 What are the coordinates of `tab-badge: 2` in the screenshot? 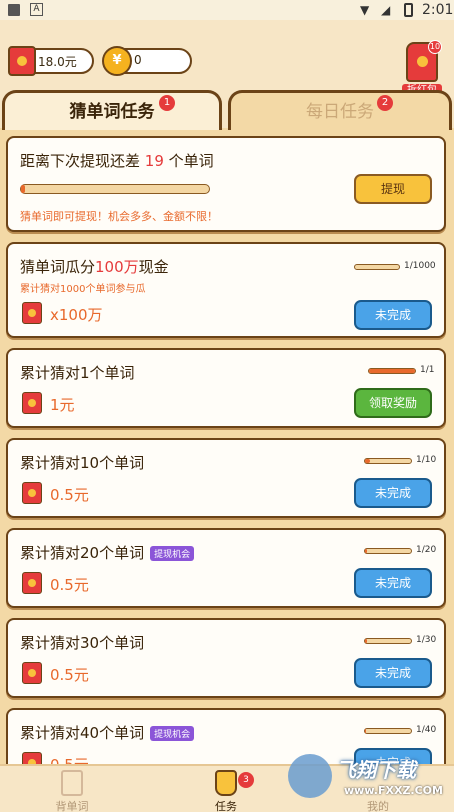 It's located at (385, 103).